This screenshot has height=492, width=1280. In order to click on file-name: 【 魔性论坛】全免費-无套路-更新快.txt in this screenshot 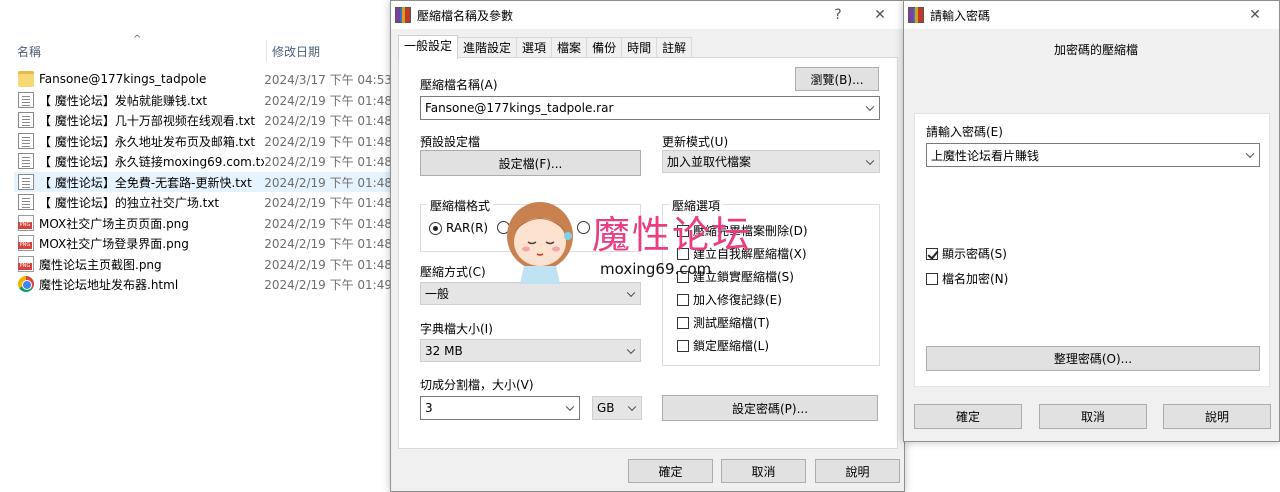, I will do `click(145, 182)`.